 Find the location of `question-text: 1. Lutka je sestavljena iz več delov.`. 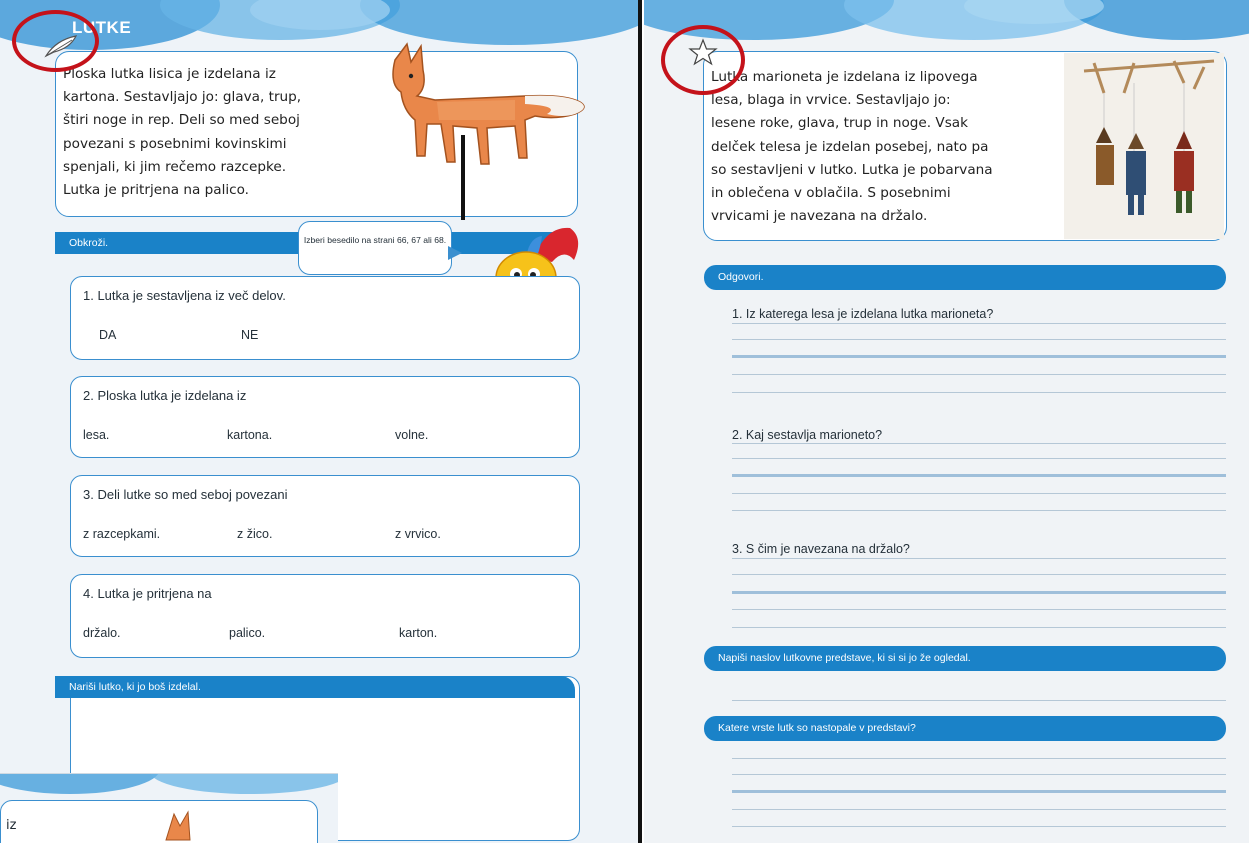

question-text: 1. Lutka je sestavljena iz več delov. is located at coordinates (184, 295).